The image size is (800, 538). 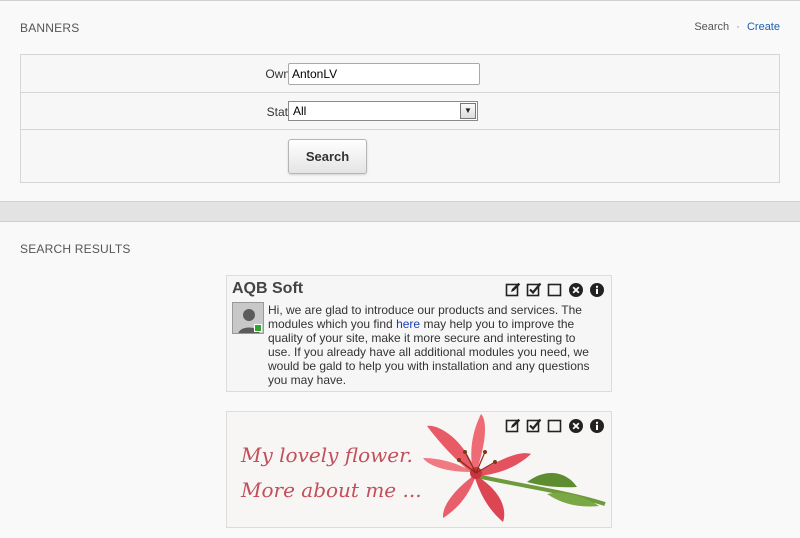 What do you see at coordinates (408, 324) in the screenshot?
I see `here-link: here` at bounding box center [408, 324].